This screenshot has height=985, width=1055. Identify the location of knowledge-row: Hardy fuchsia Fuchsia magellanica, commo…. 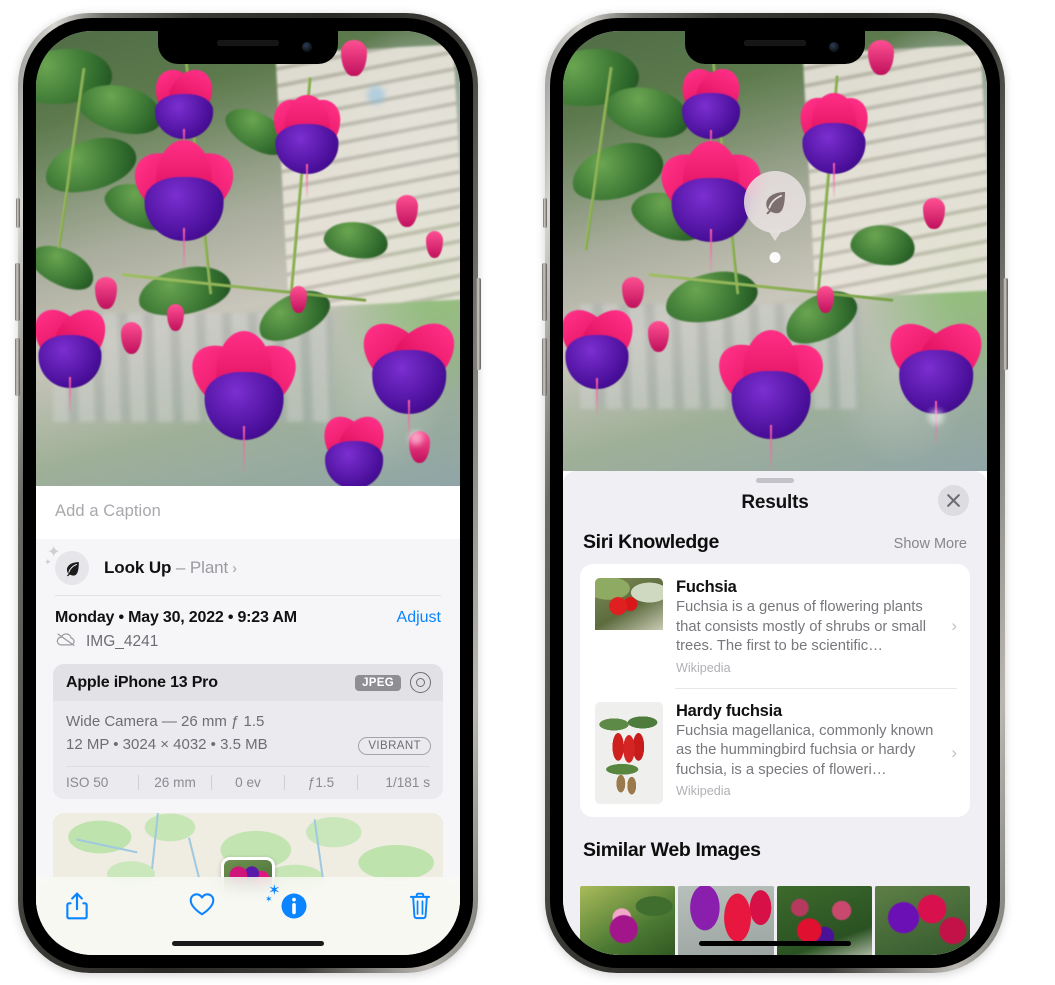
(775, 752).